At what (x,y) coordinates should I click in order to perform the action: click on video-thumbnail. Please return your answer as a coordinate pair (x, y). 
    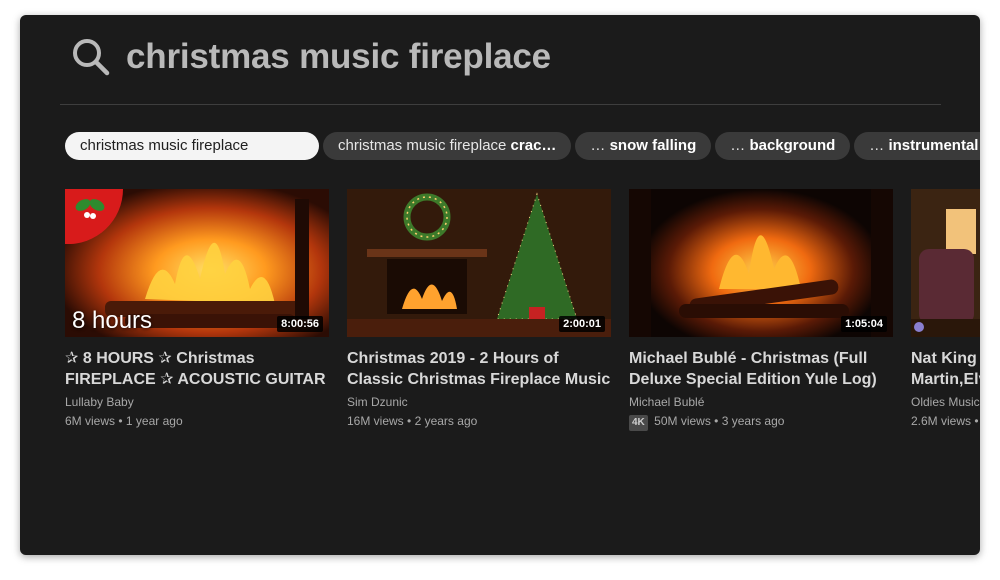
    Looking at the image, I should click on (945, 263).